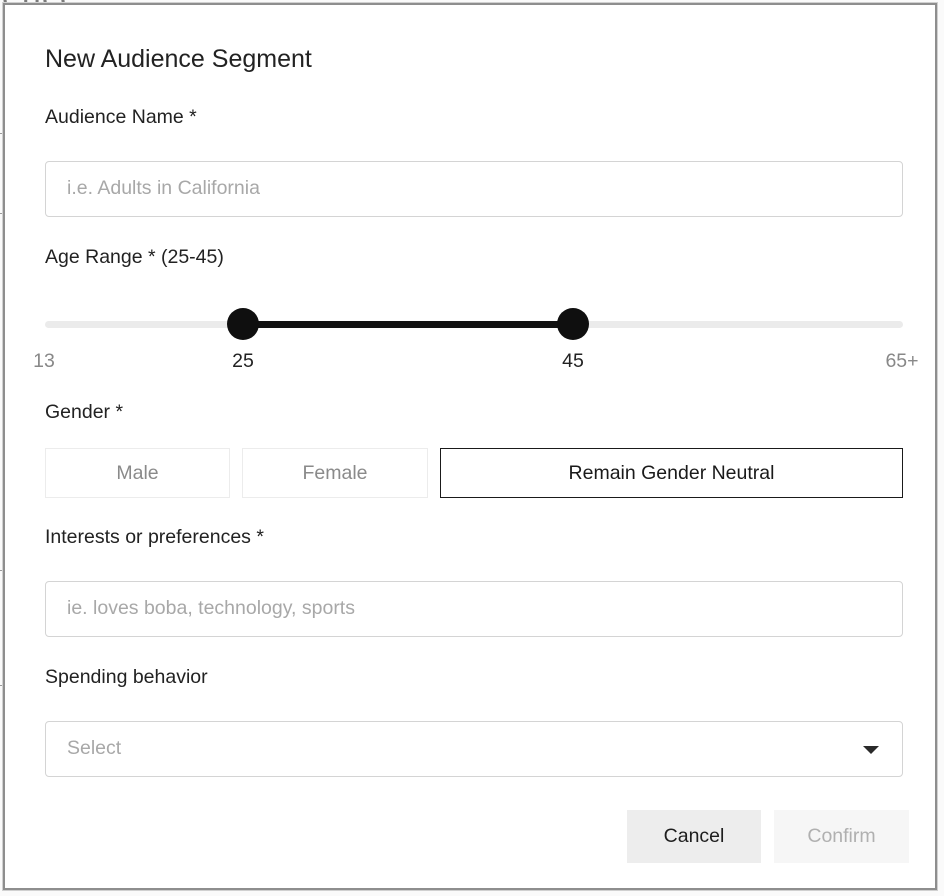 The width and height of the screenshot is (944, 896). I want to click on spending-behavior-selected-text: Select, so click(94, 748).